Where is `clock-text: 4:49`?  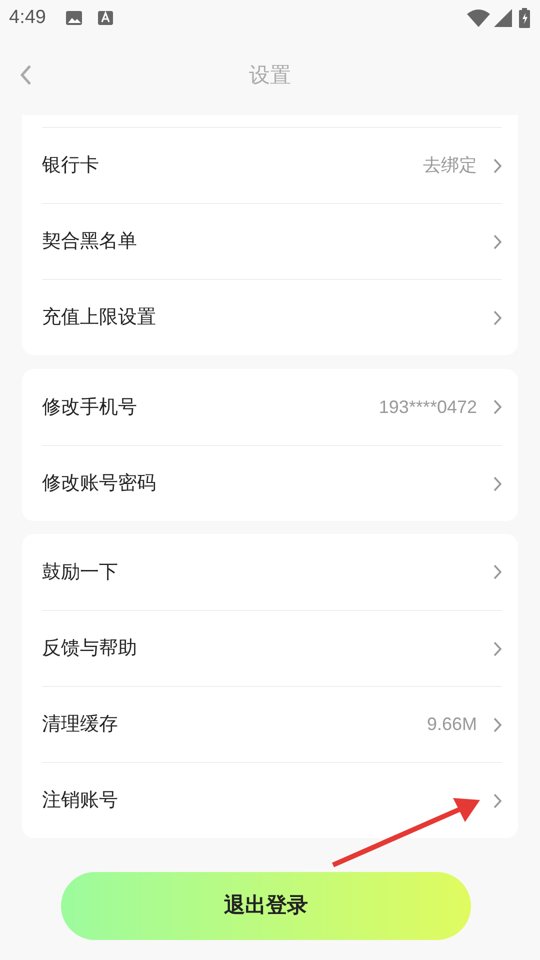 clock-text: 4:49 is located at coordinates (27, 18).